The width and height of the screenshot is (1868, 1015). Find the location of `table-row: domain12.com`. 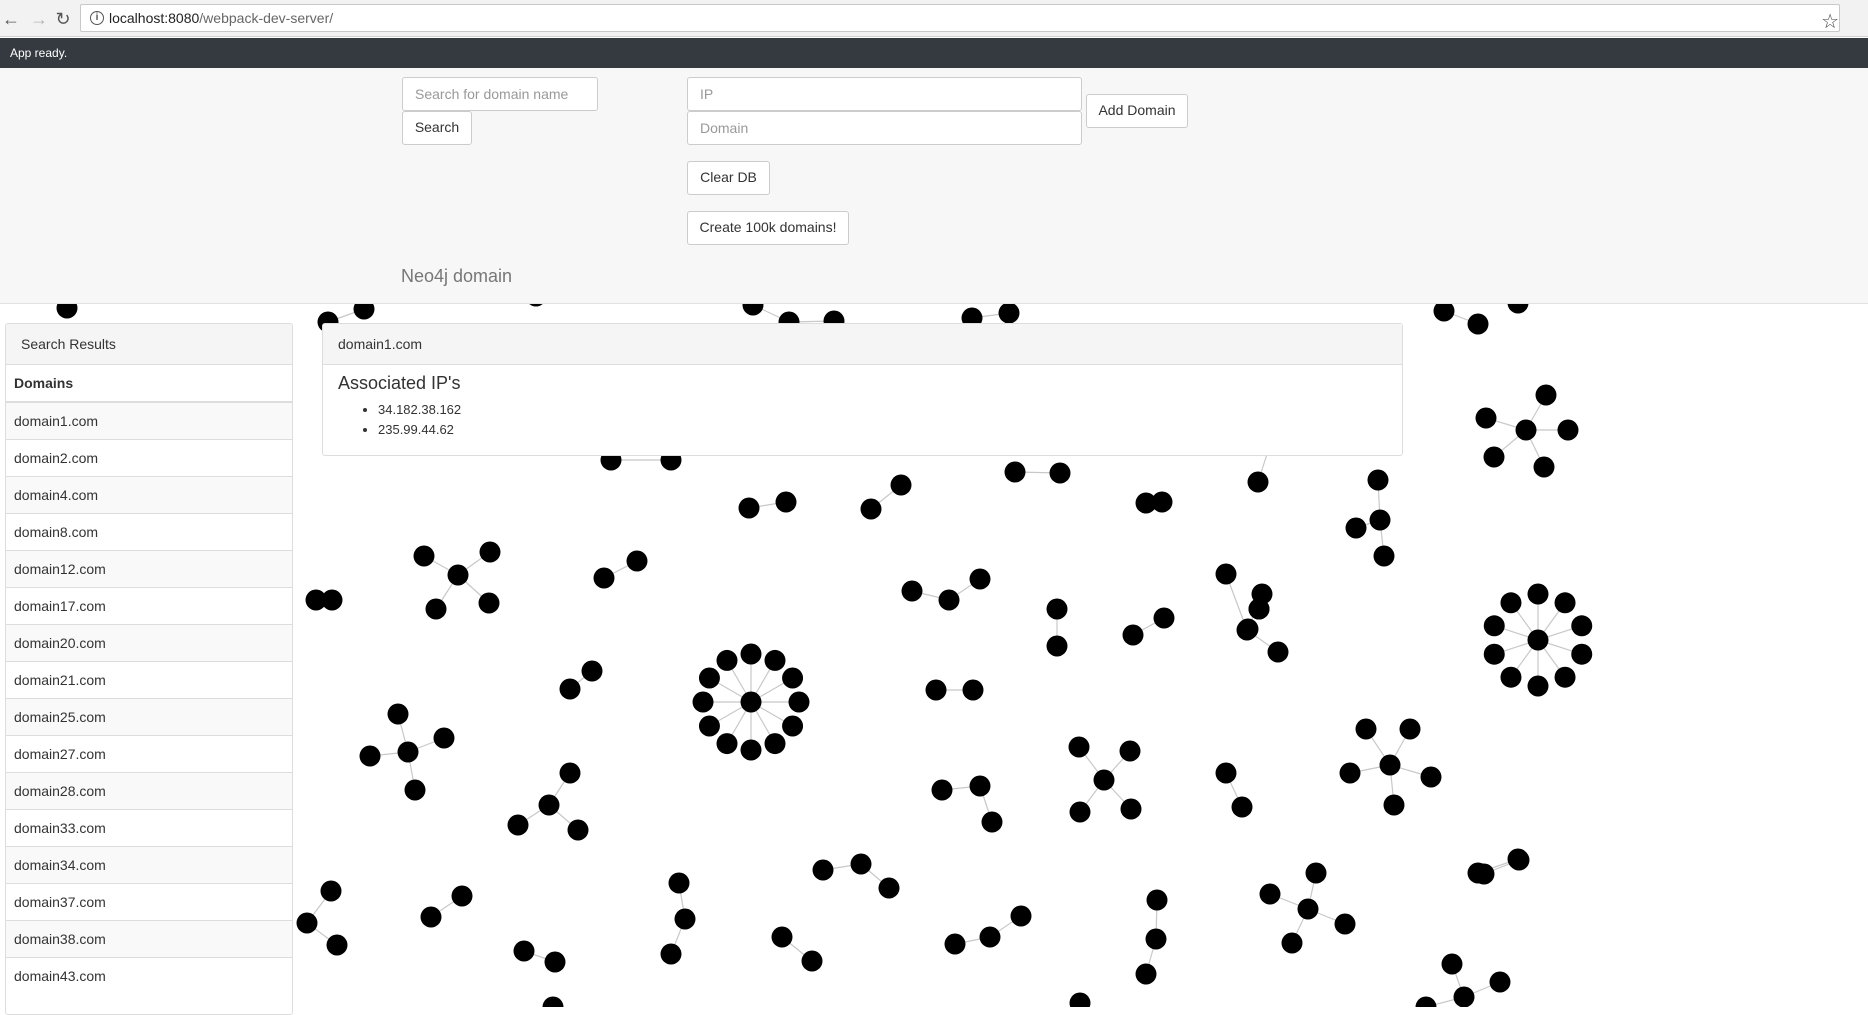

table-row: domain12.com is located at coordinates (149, 569).